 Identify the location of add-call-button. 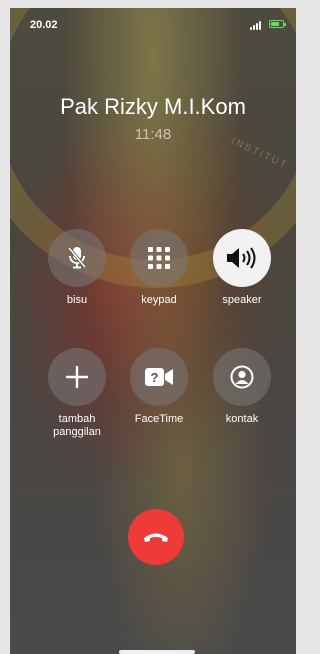
(77, 377).